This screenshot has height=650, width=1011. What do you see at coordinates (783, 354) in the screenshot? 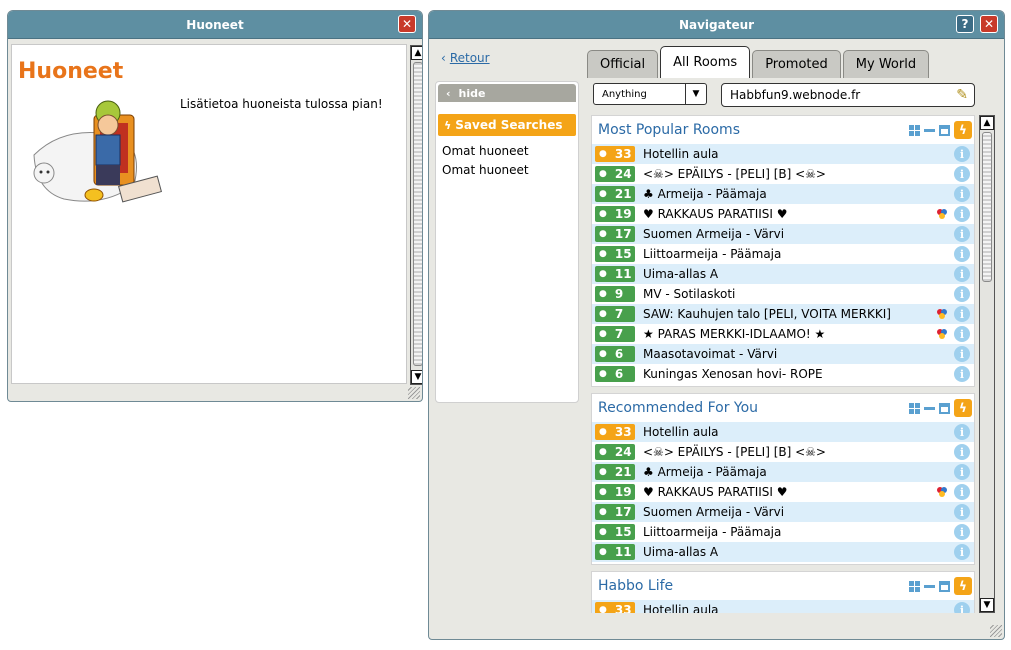
I see `room-row: ● 6 Maasotavoimat - Värvi i` at bounding box center [783, 354].